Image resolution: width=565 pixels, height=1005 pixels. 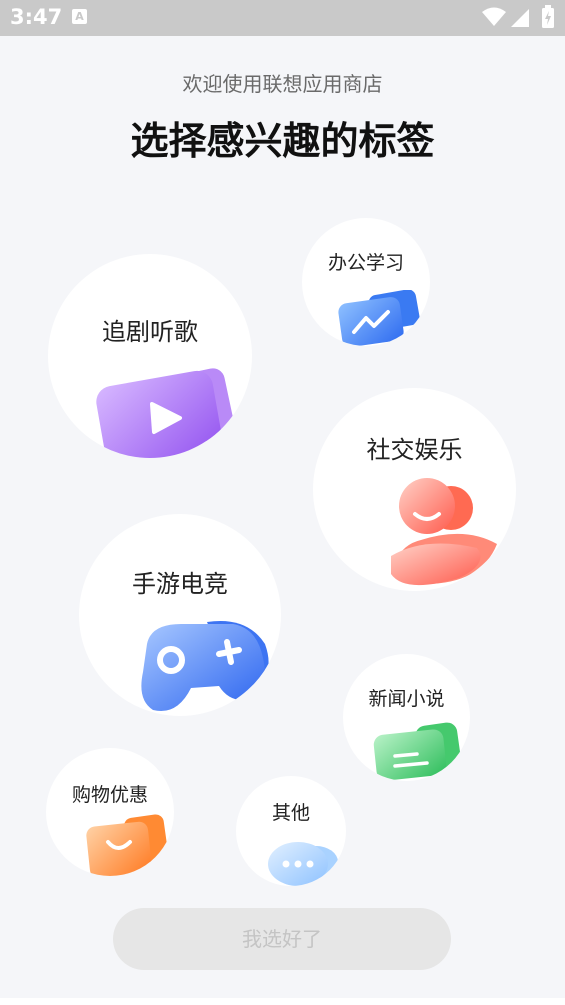 What do you see at coordinates (291, 831) in the screenshot?
I see `tag-other: 其他` at bounding box center [291, 831].